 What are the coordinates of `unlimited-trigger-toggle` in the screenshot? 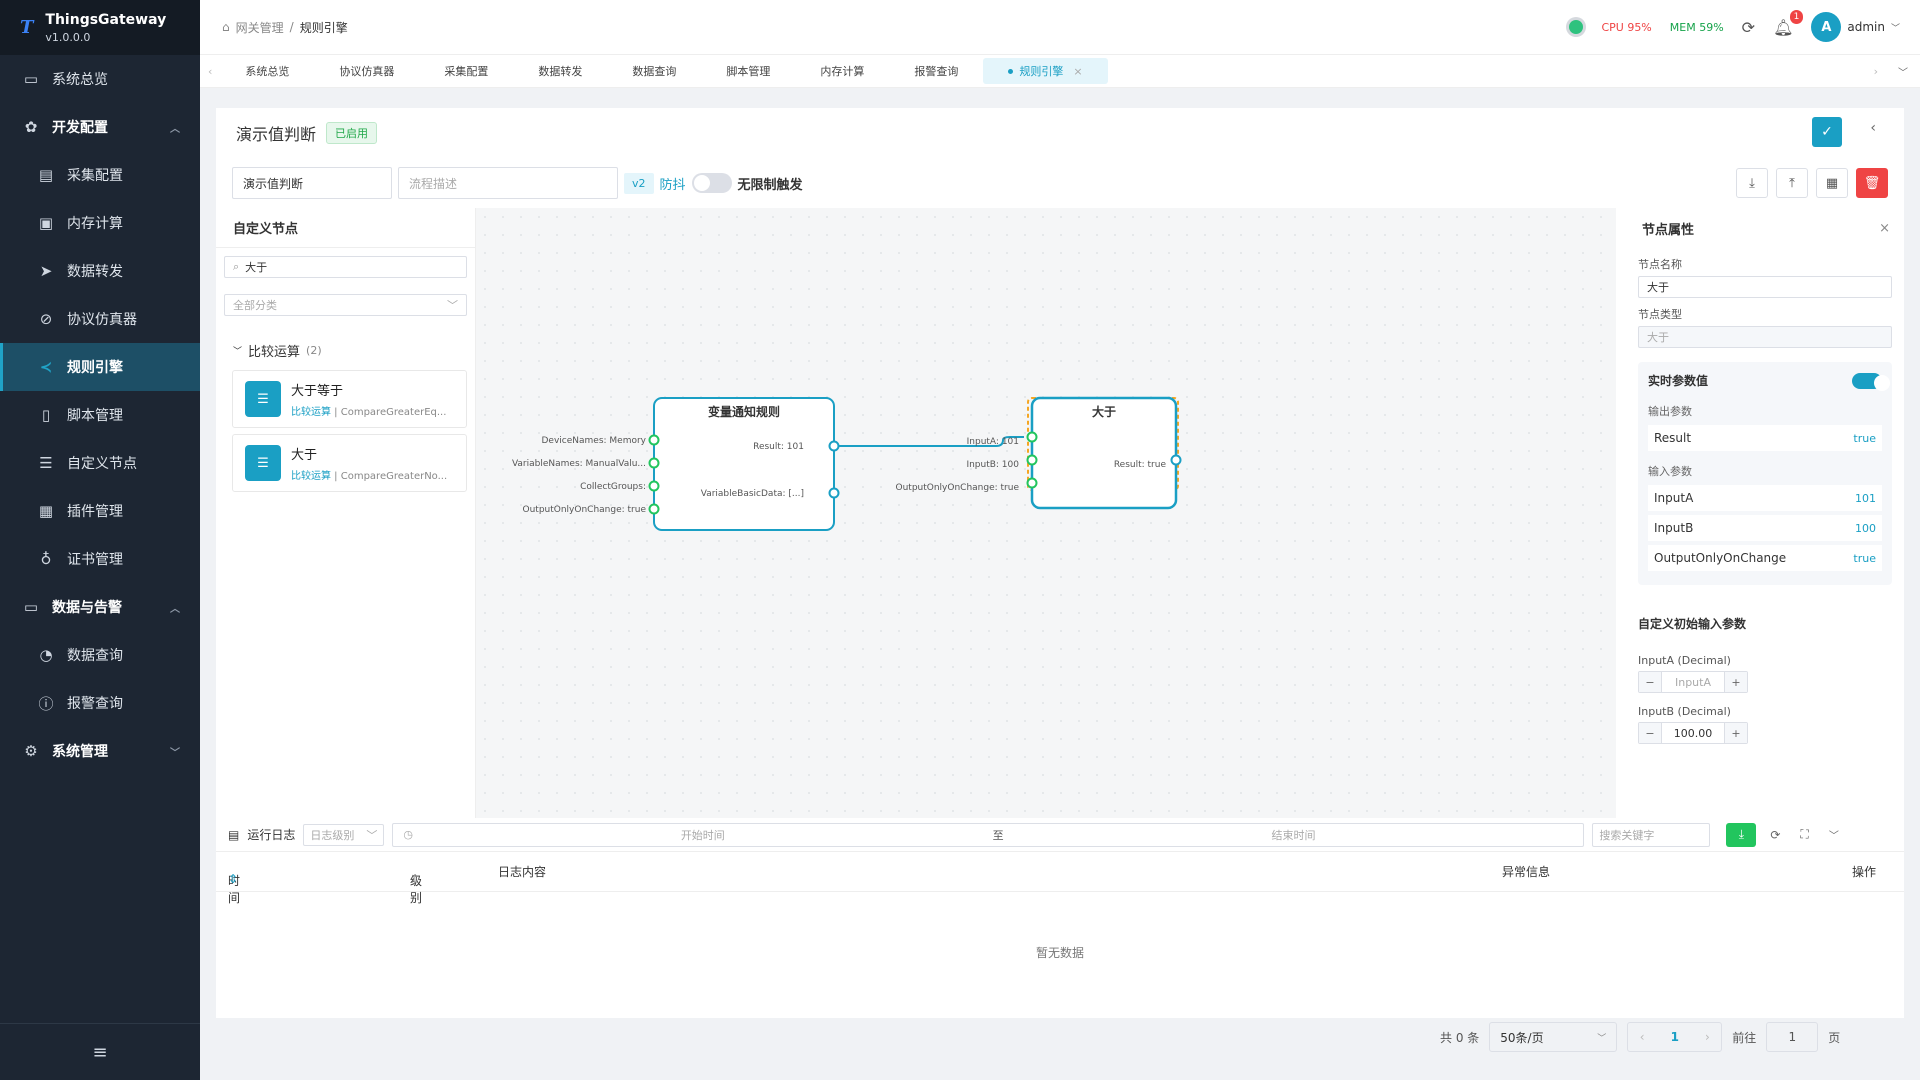 It's located at (711, 183).